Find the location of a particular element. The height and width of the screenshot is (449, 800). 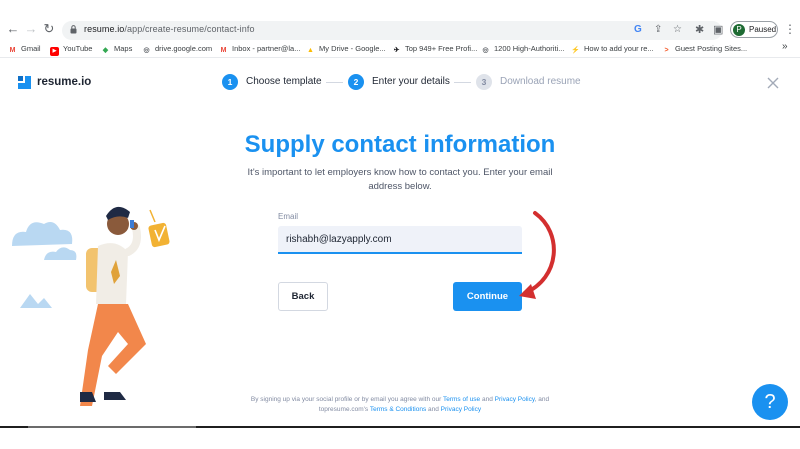

bookmark-drive-google: ◎ drive.google.com is located at coordinates (177, 49).